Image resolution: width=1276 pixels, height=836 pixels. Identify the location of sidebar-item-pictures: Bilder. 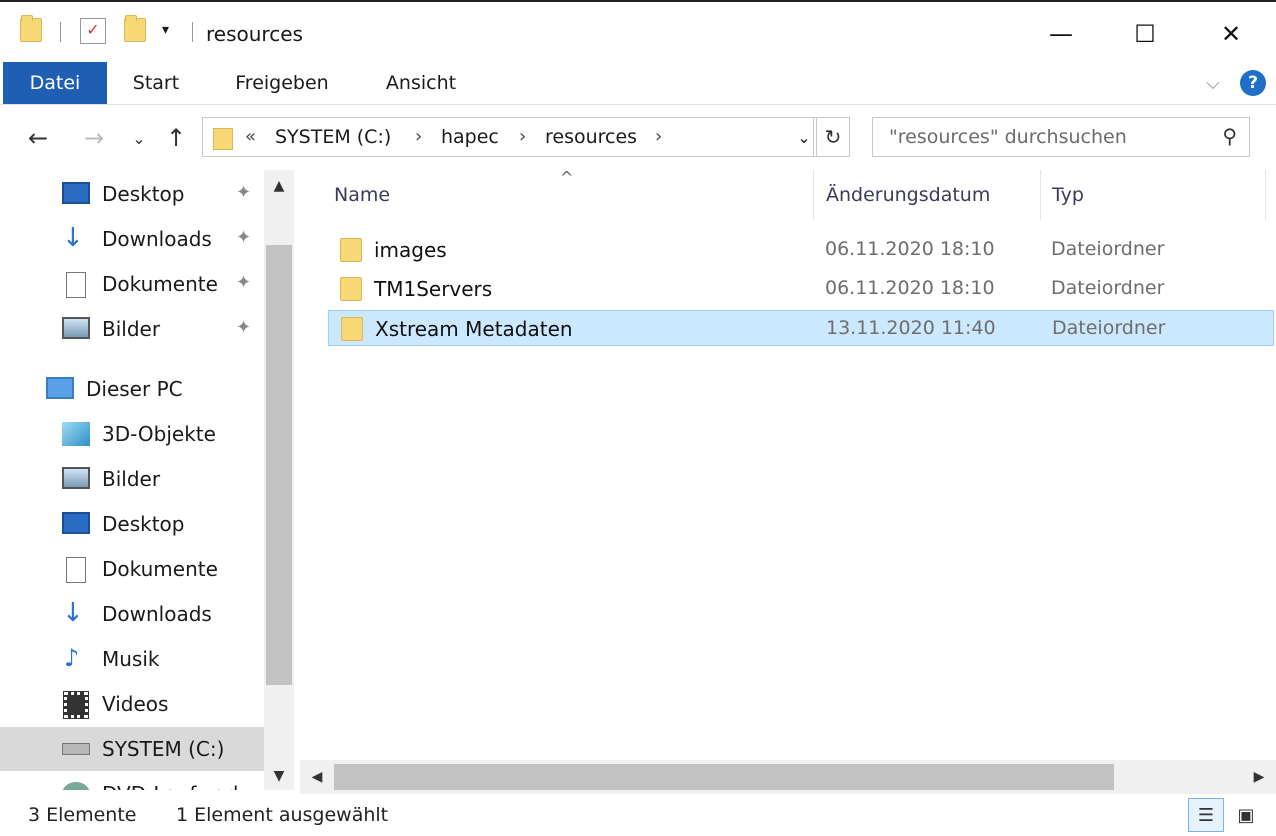
(132, 479).